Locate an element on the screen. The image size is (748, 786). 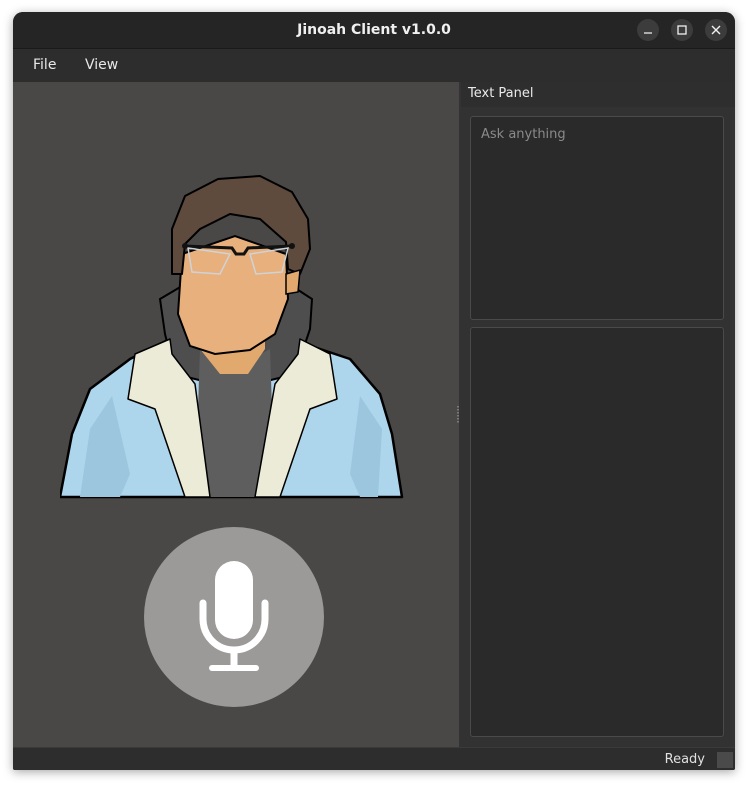
menu-view: View is located at coordinates (101, 65).